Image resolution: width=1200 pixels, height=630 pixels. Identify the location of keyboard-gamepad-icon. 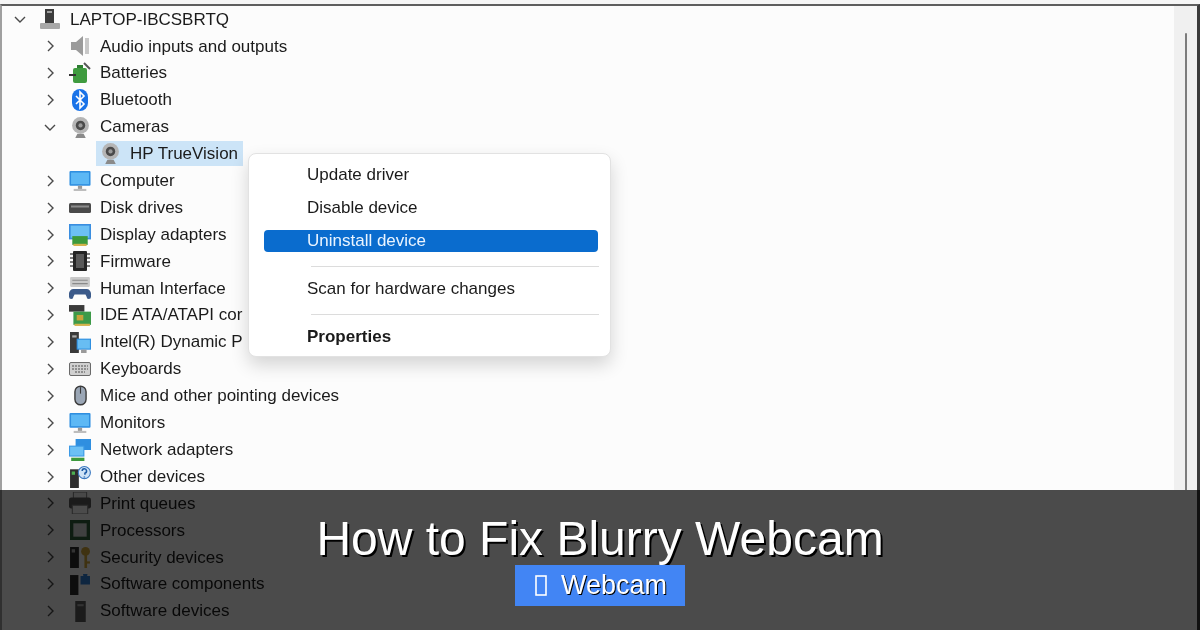
(80, 288).